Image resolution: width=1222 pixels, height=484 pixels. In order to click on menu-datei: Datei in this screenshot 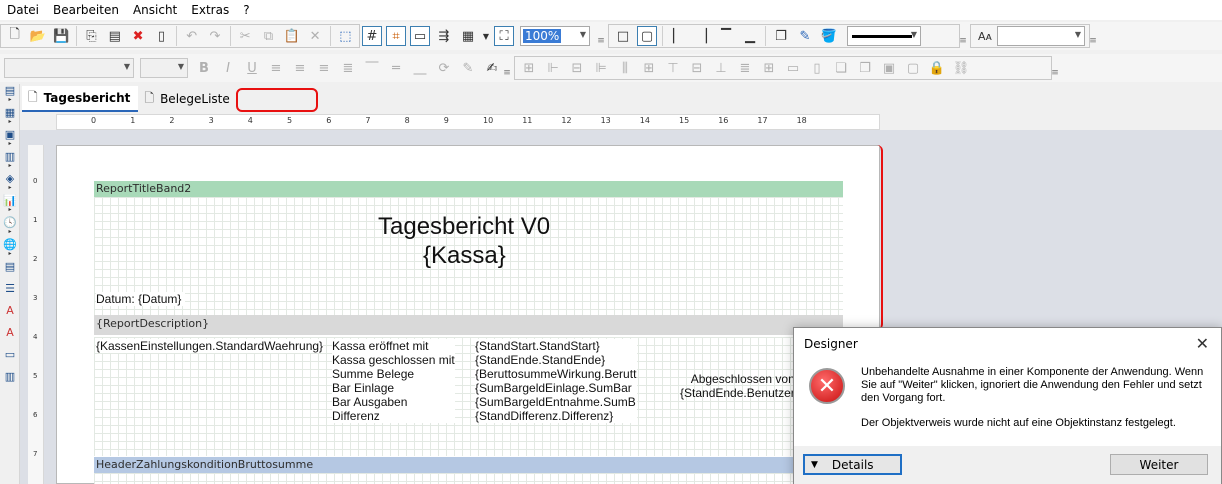, I will do `click(23, 10)`.